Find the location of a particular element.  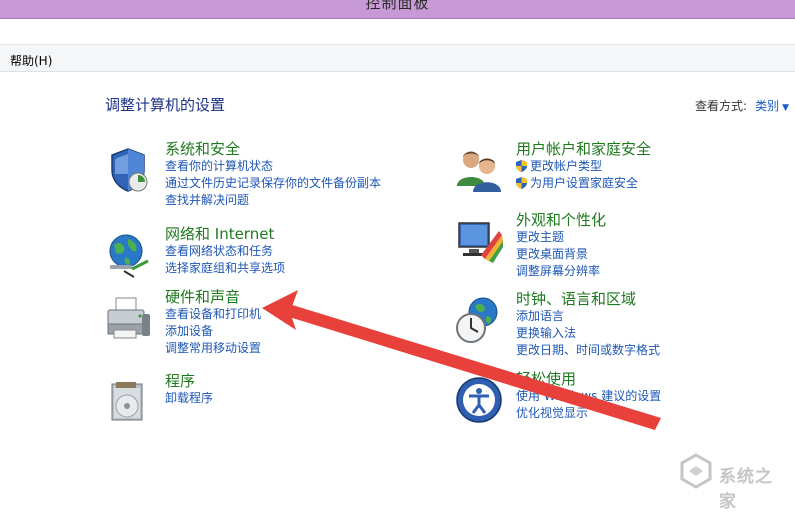

category-title-ease-of-access: 轻松使用 is located at coordinates (546, 378).